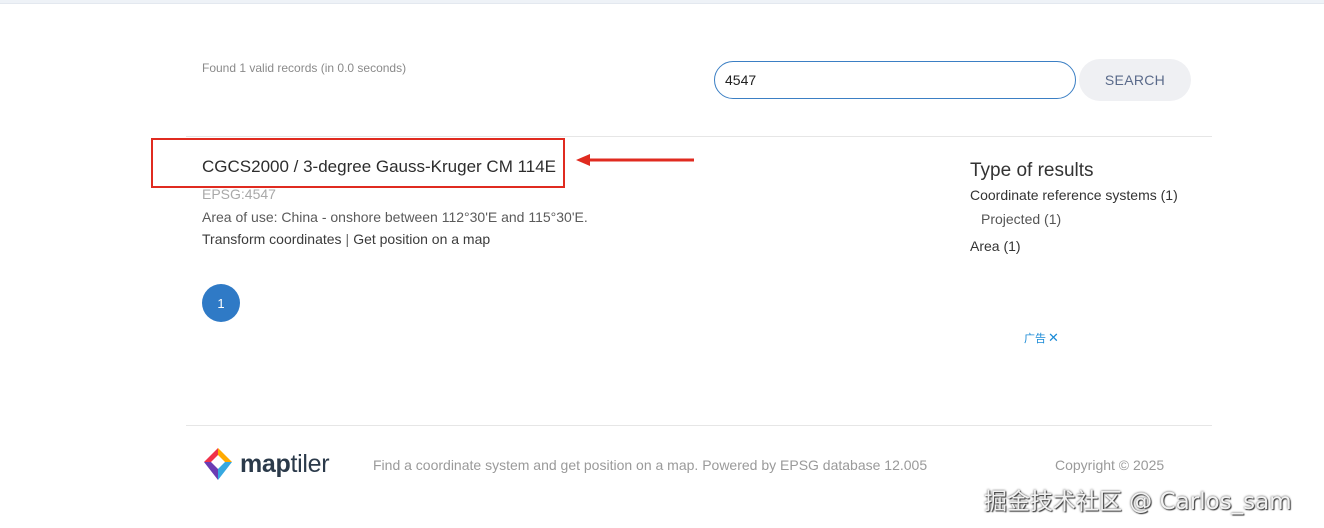 The image size is (1324, 528). Describe the element at coordinates (995, 246) in the screenshot. I see `facet-area-link: Area (1)` at that location.